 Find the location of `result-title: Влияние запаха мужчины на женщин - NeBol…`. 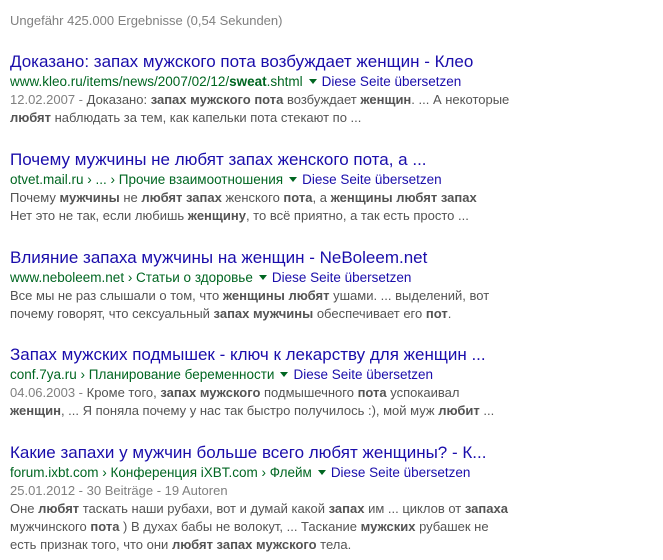

result-title: Влияние запаха мужчины на женщин - NeBol… is located at coordinates (332, 258).